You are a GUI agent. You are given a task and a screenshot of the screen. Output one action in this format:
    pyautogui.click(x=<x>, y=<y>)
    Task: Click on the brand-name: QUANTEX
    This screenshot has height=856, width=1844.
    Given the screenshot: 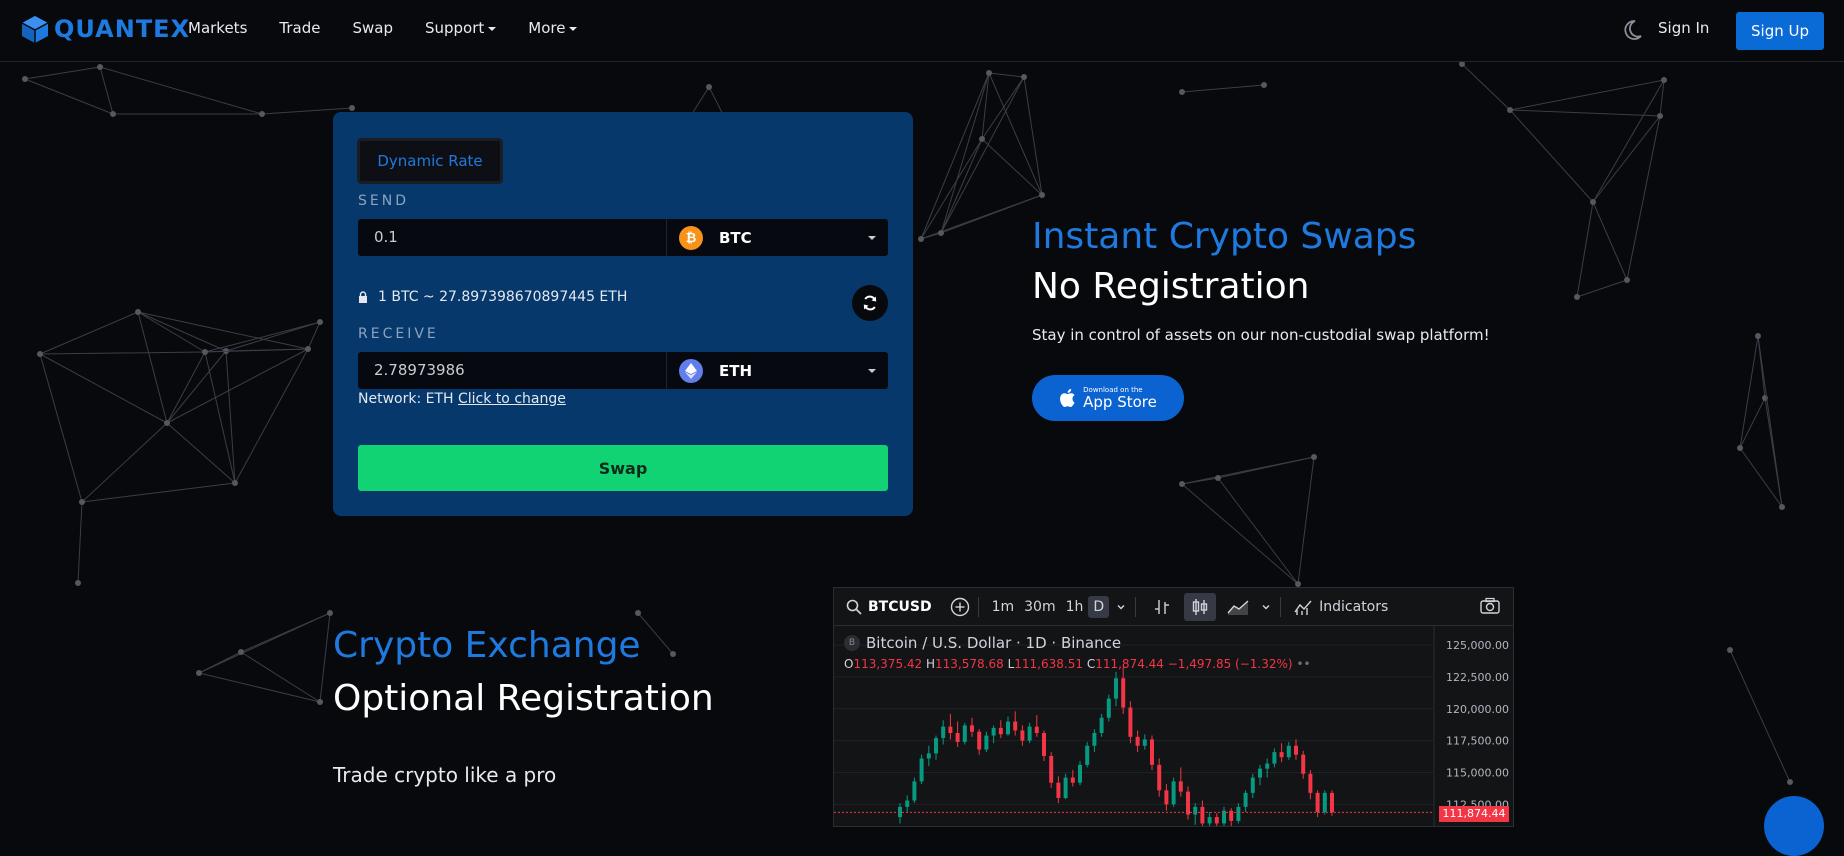 What is the action you would take?
    pyautogui.click(x=122, y=29)
    